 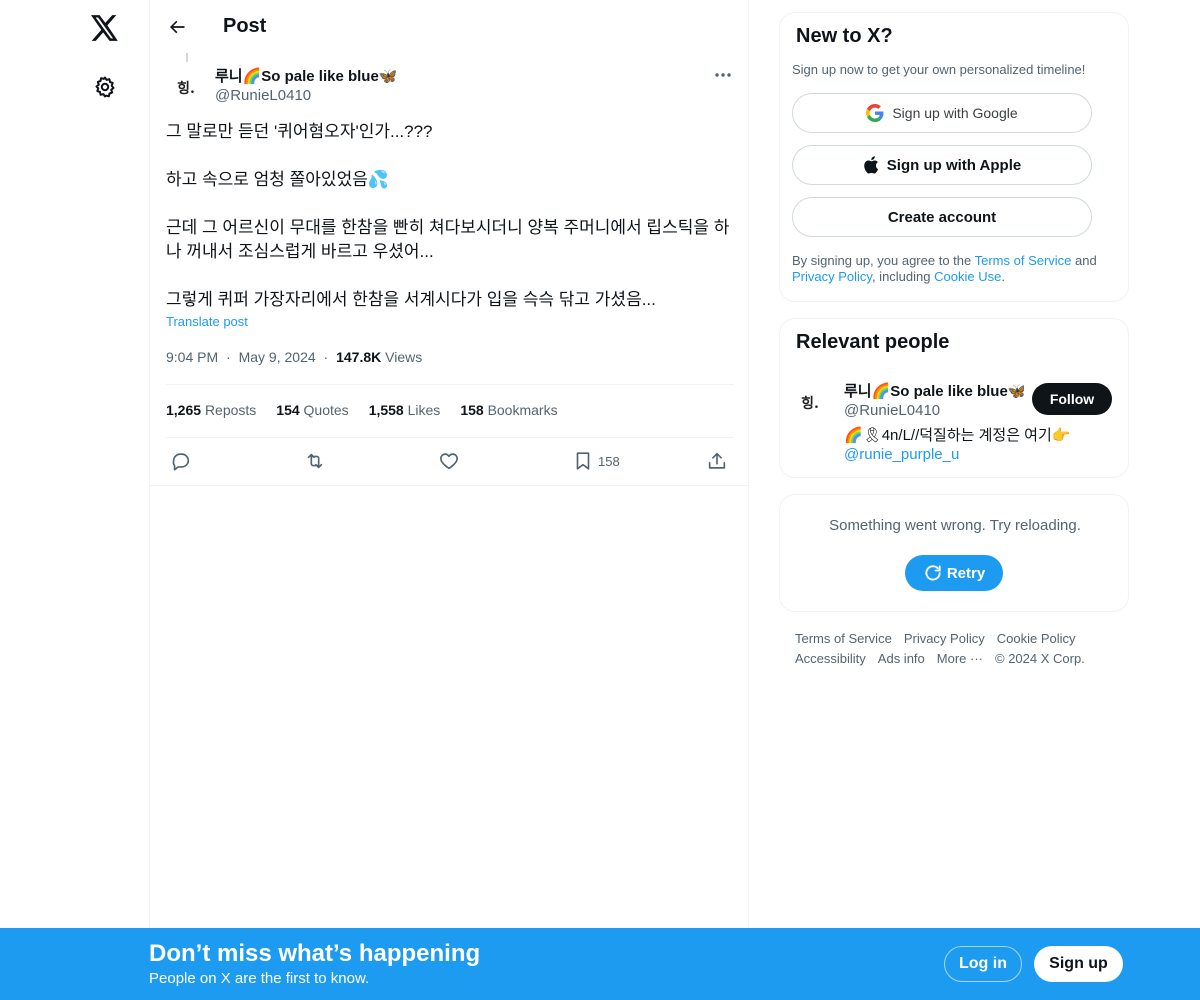 I want to click on banner-subtitle: People on X are the first to know., so click(x=259, y=978).